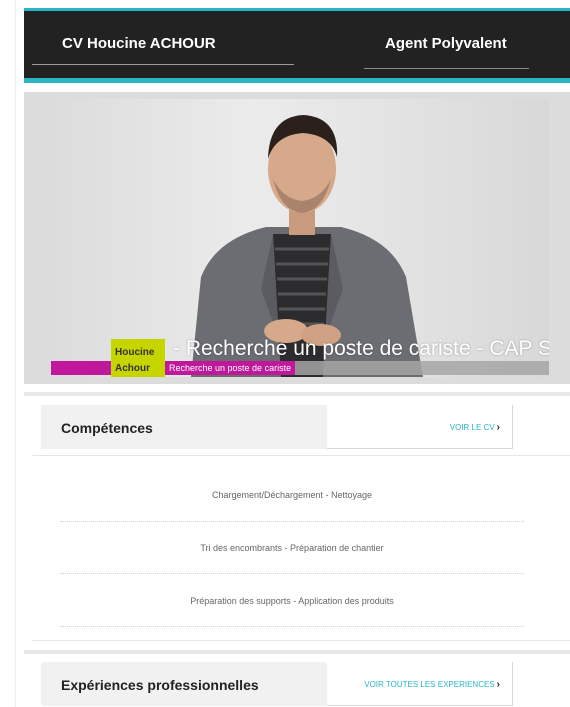 This screenshot has height=707, width=570. I want to click on cv-name-underline, so click(163, 64).